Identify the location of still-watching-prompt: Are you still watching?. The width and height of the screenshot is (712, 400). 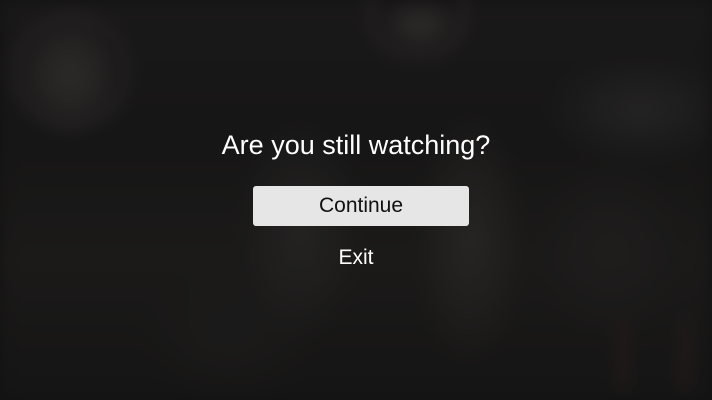
(356, 145).